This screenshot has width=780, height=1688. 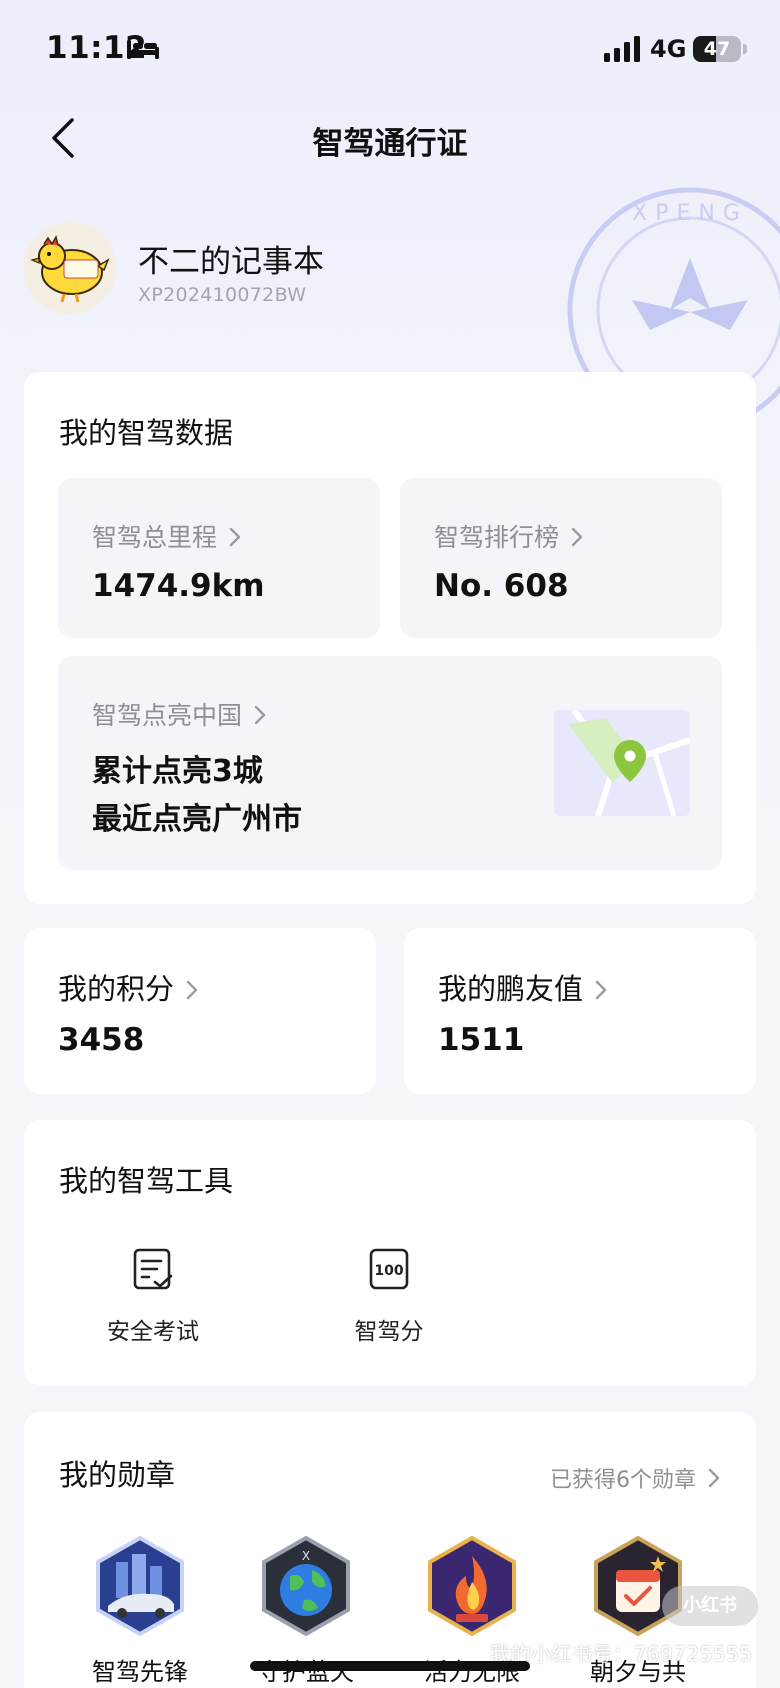 I want to click on chick-avatar-icon, so click(x=70, y=269).